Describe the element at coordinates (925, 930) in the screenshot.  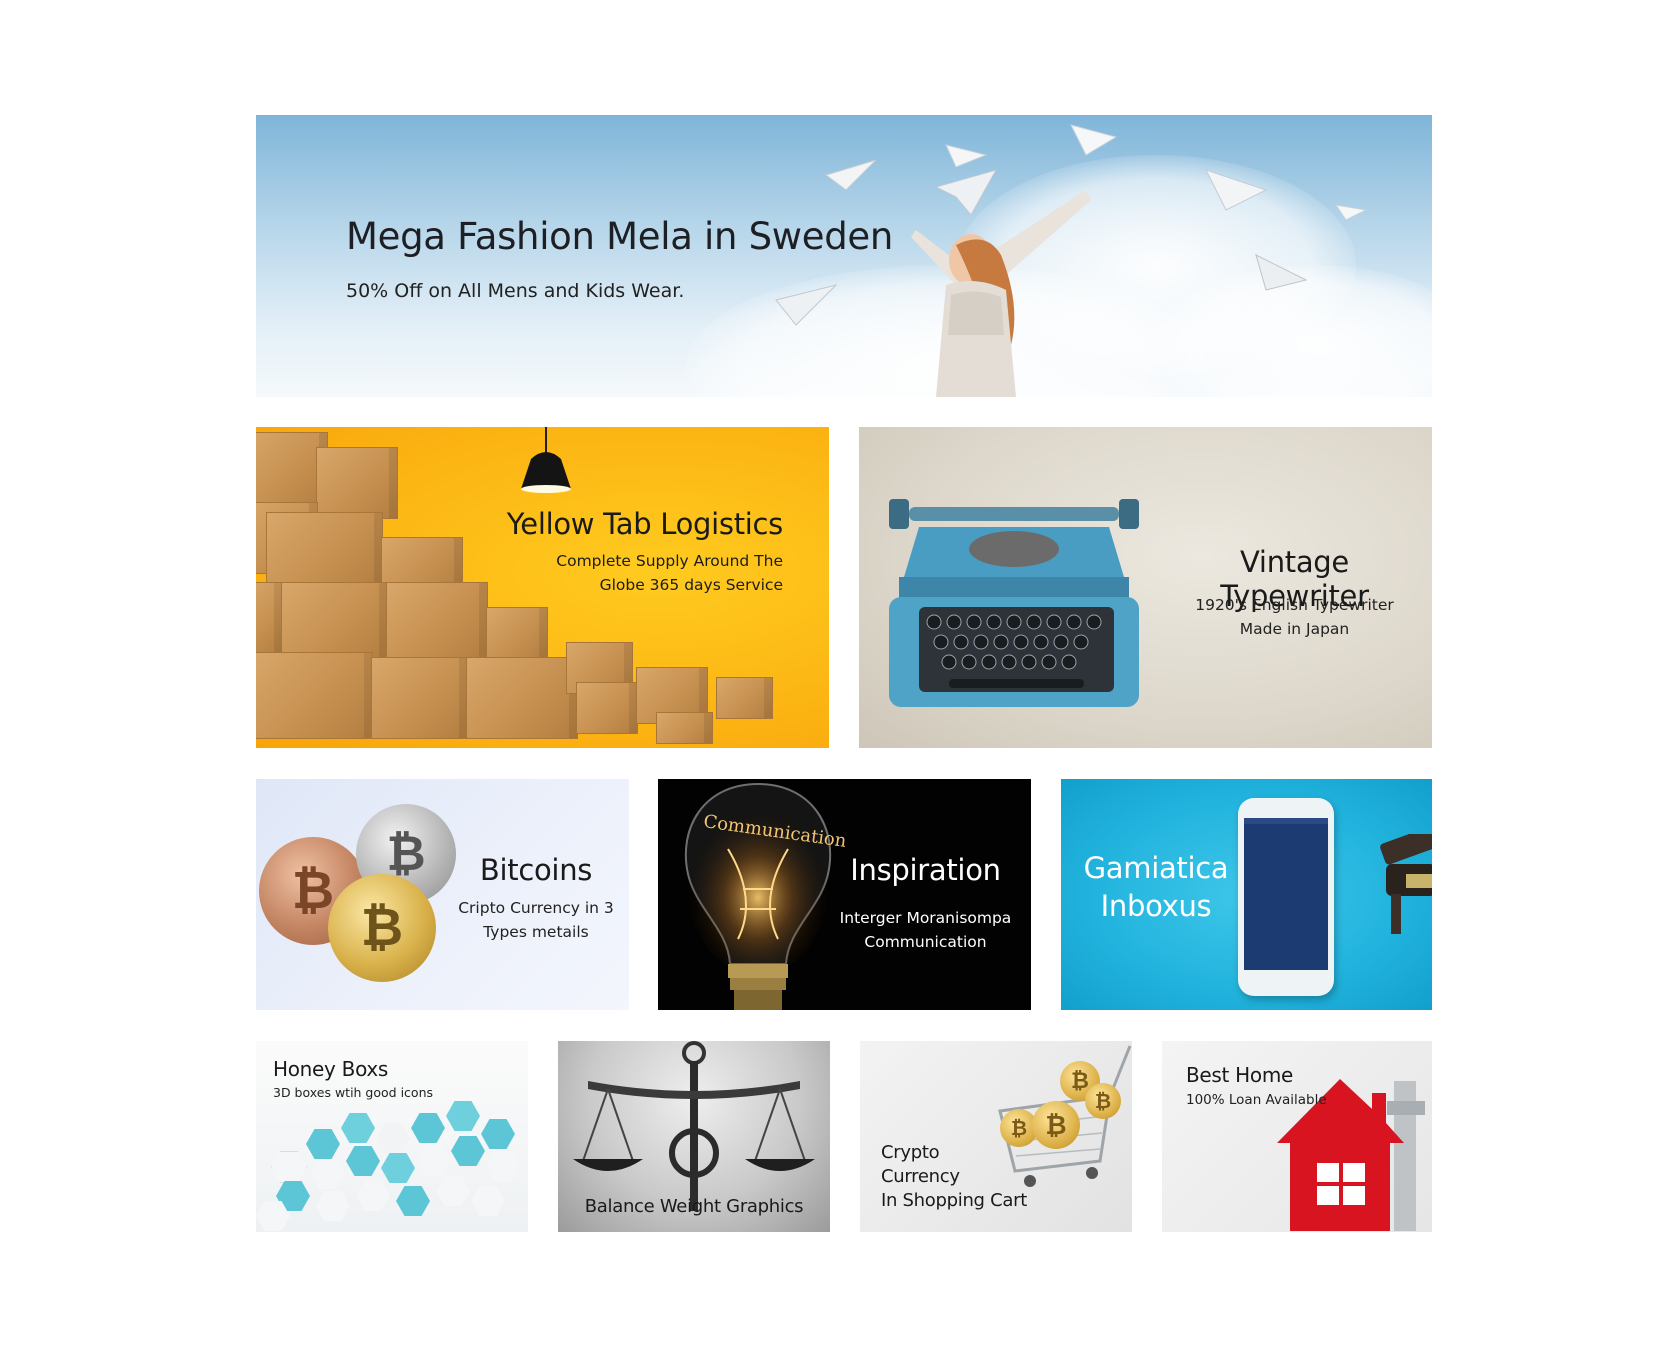
I see `banner-subtitle: Interger Moranisompa Communication` at that location.